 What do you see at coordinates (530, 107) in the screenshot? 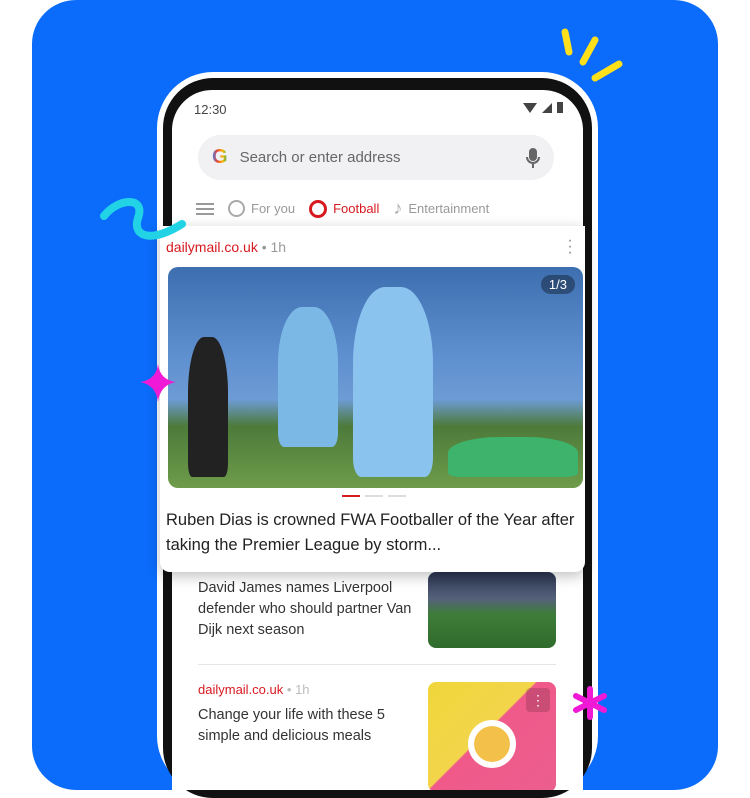
I see `wifi-icon` at bounding box center [530, 107].